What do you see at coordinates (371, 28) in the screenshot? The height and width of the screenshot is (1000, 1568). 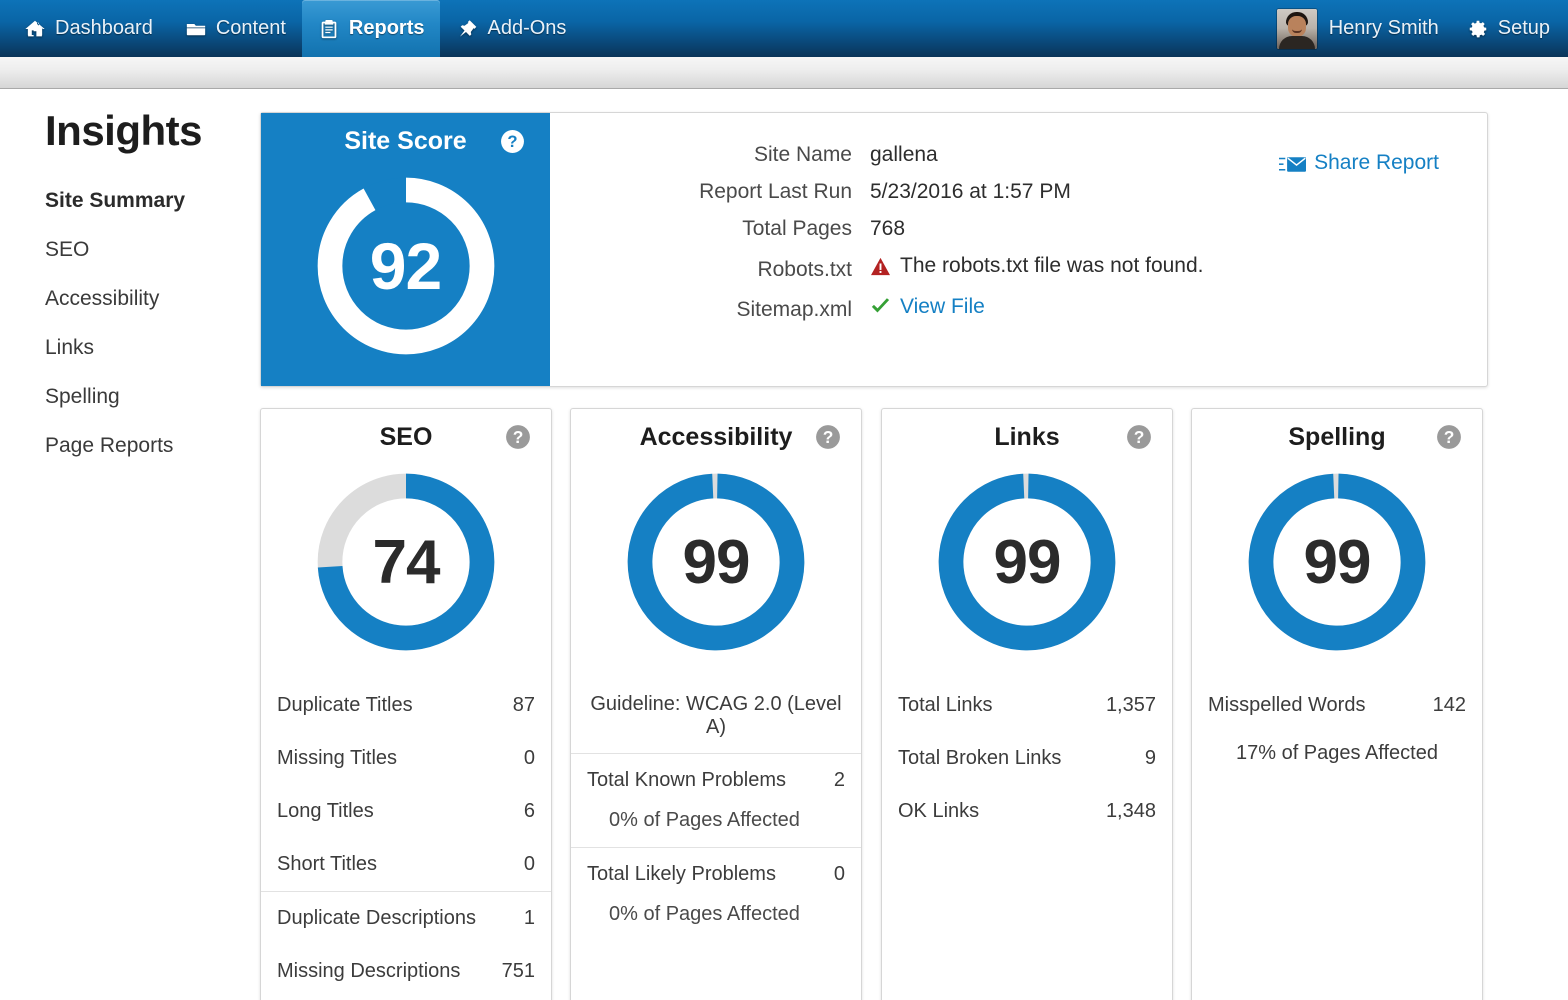 I see `nav-item-reports: Reports` at bounding box center [371, 28].